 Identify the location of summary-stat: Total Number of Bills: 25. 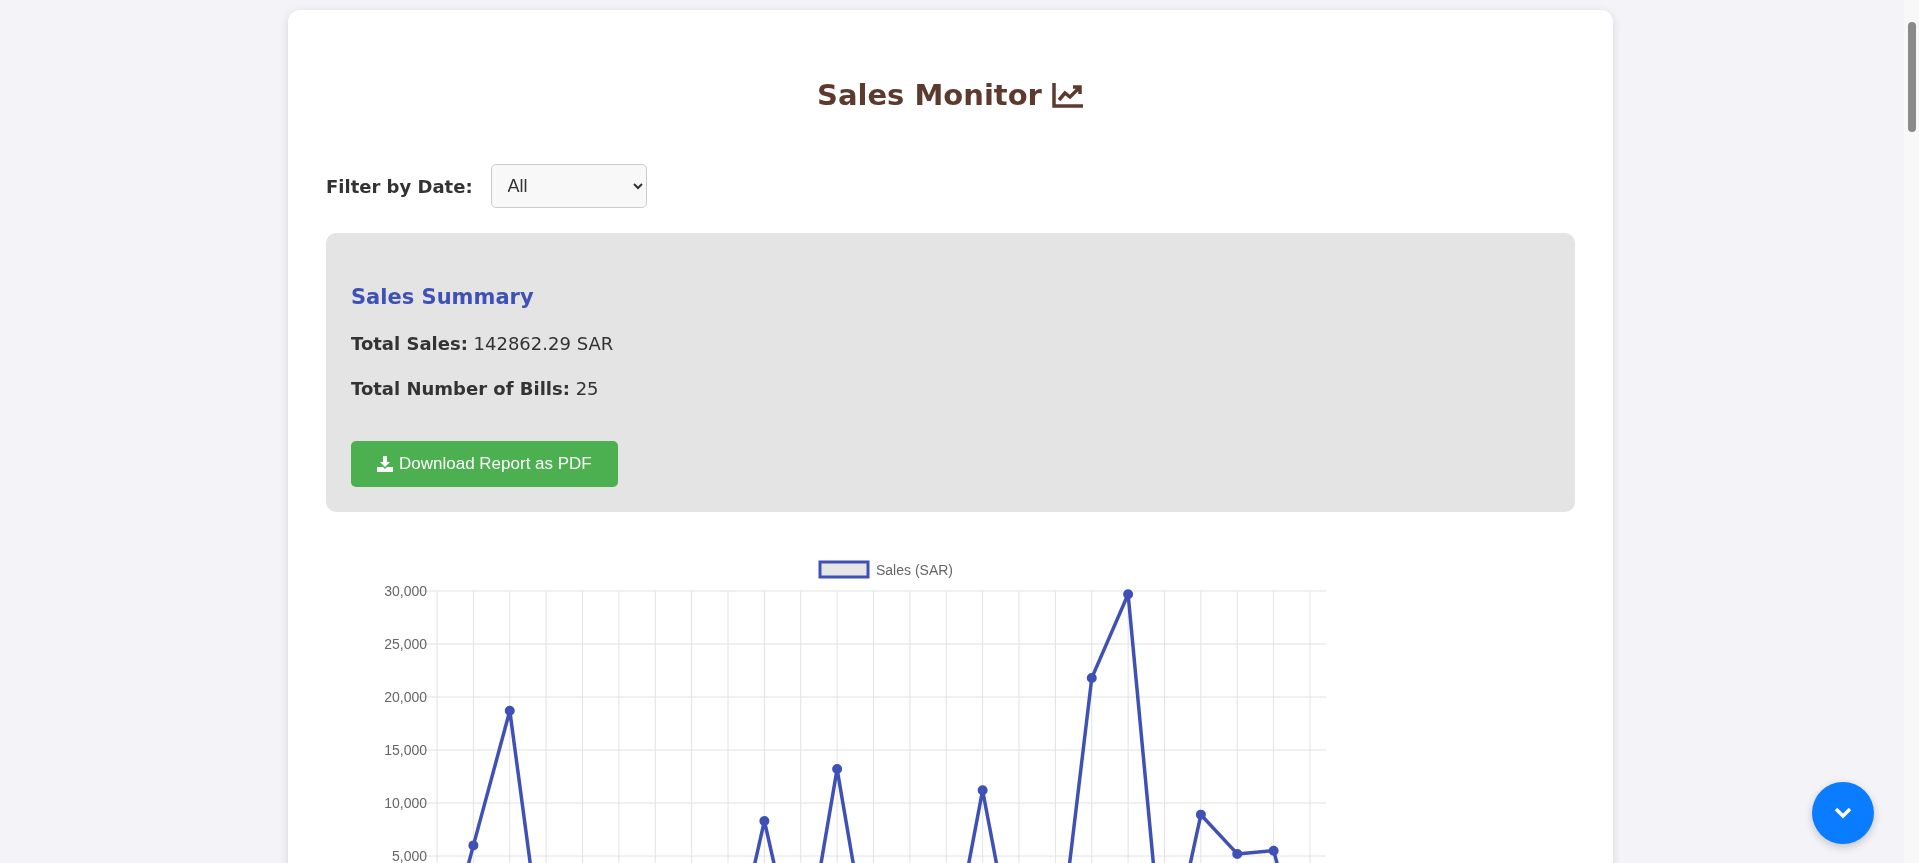
(475, 388).